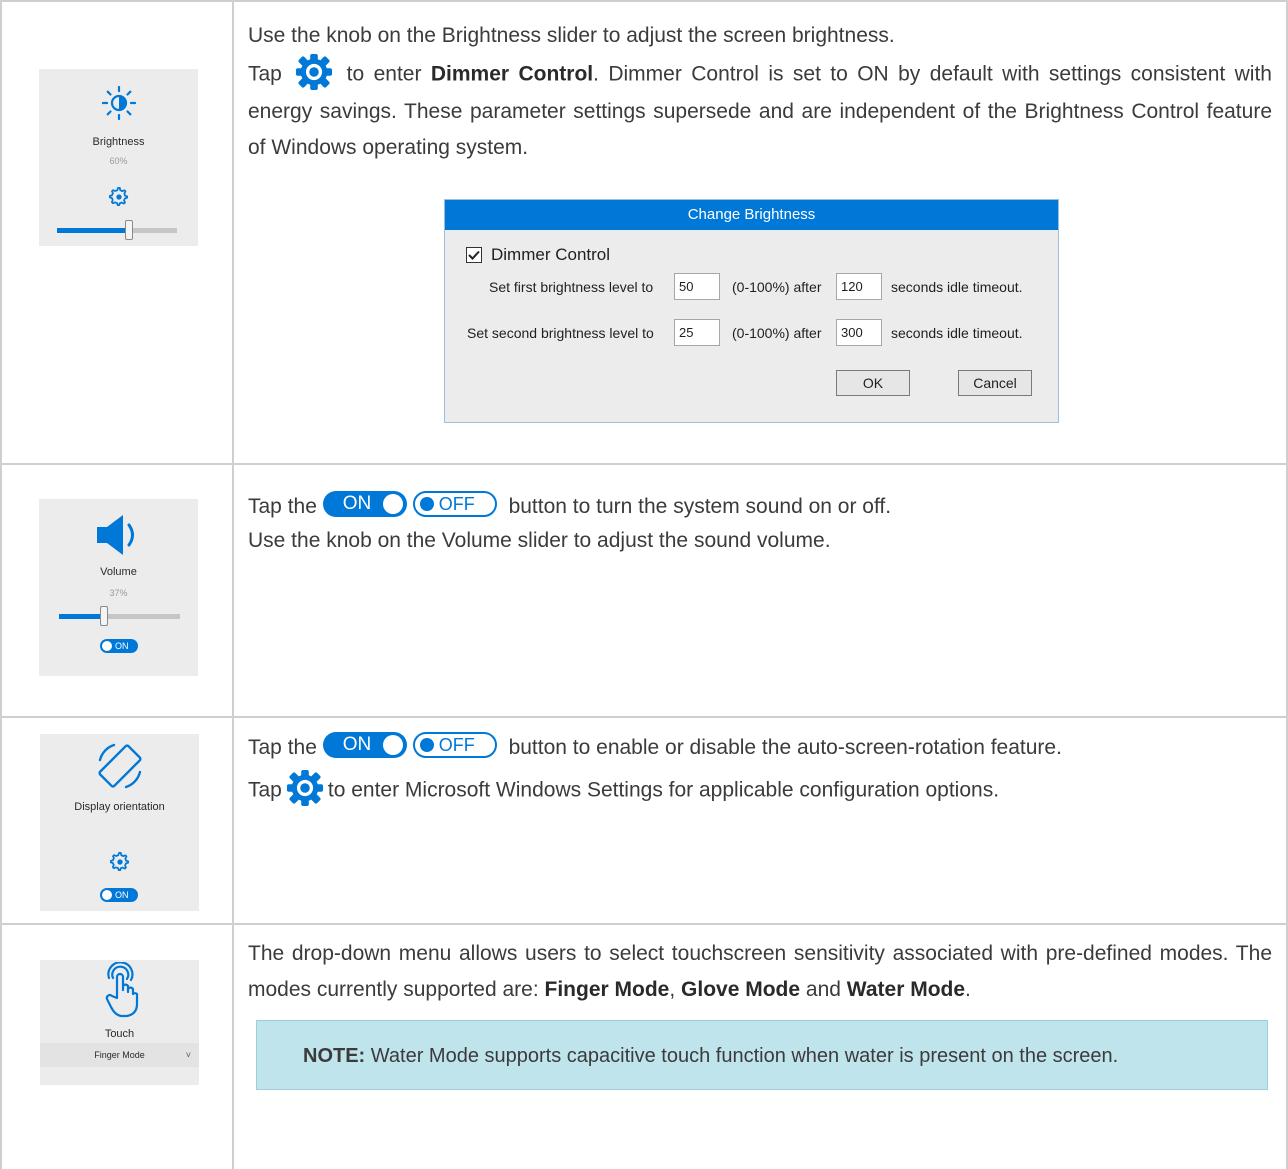  I want to click on volume-slider, so click(119, 616).